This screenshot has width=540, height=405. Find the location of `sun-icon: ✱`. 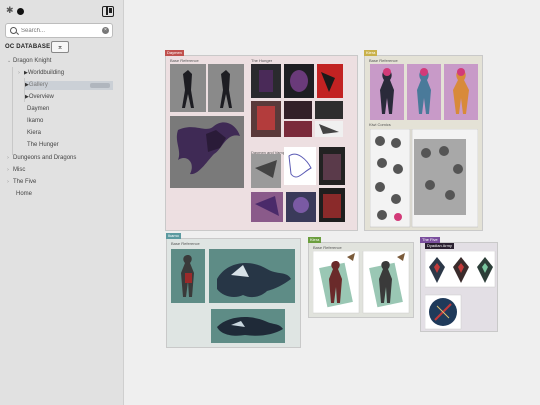

sun-icon: ✱ is located at coordinates (10, 11).